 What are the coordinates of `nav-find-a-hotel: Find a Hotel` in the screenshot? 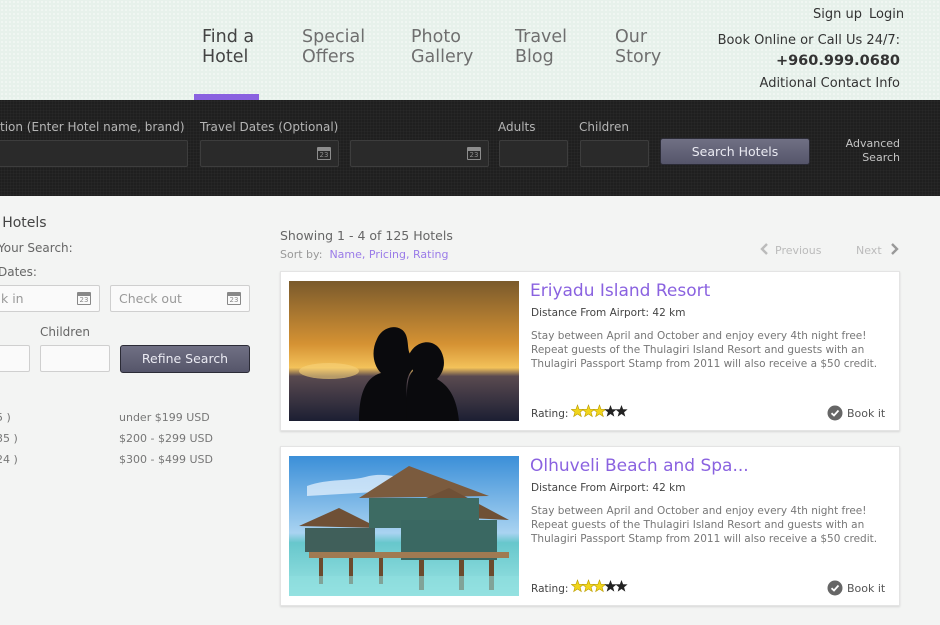 It's located at (228, 47).